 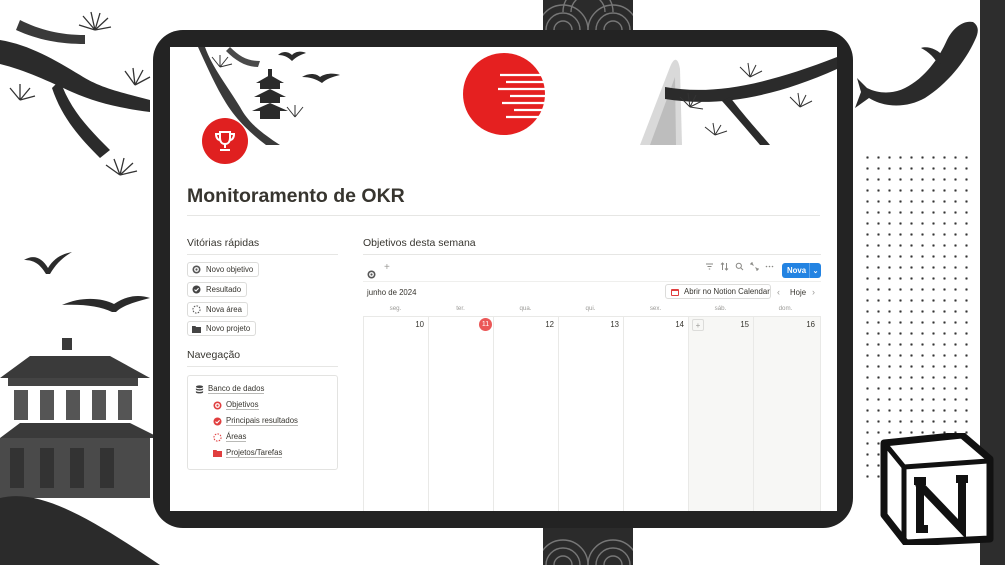 What do you see at coordinates (590, 308) in the screenshot?
I see `weekday-label: qui.` at bounding box center [590, 308].